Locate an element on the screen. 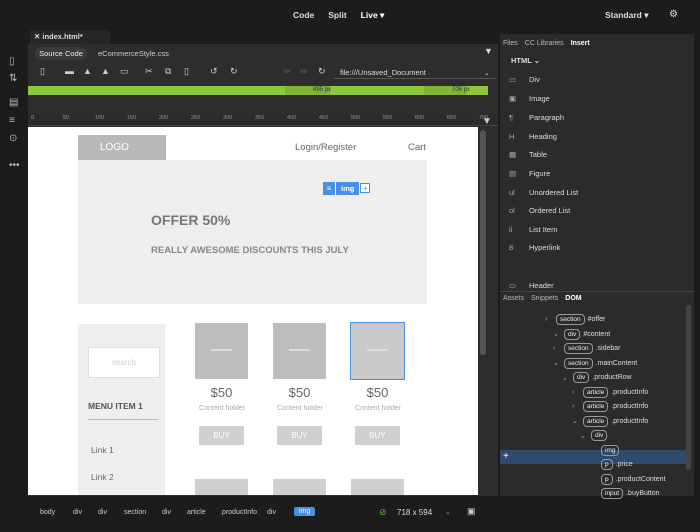 This screenshot has width=700, height=532. insert-item: ▦ Table is located at coordinates (528, 154).